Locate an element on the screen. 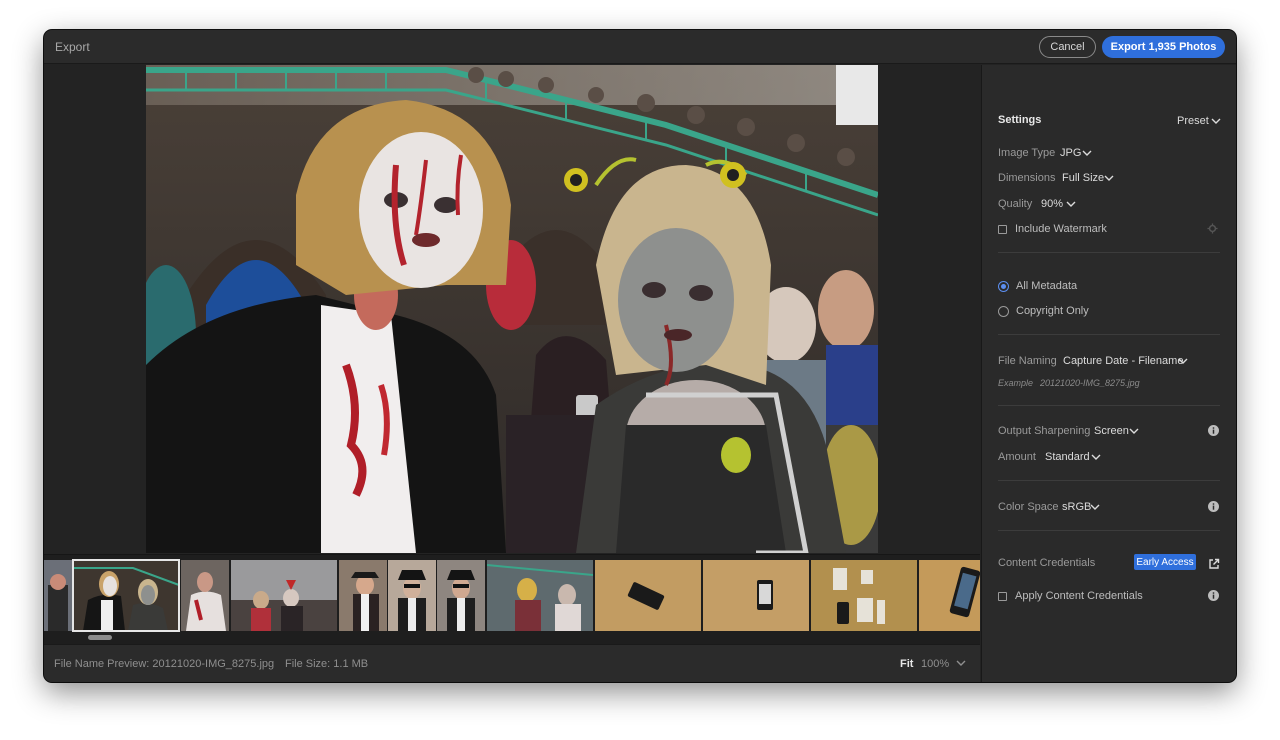 The height and width of the screenshot is (740, 1280). image-type-dropdown: JPG is located at coordinates (1070, 153).